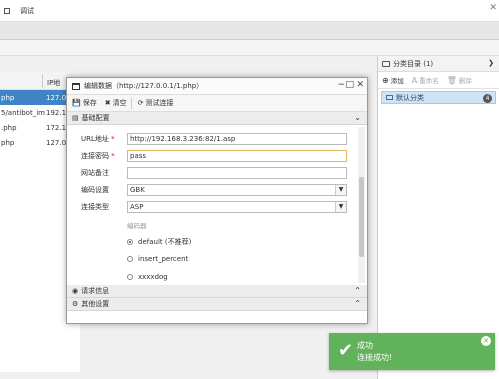 The height and width of the screenshot is (379, 499). What do you see at coordinates (346, 350) in the screenshot?
I see `check-icon: ✔` at bounding box center [346, 350].